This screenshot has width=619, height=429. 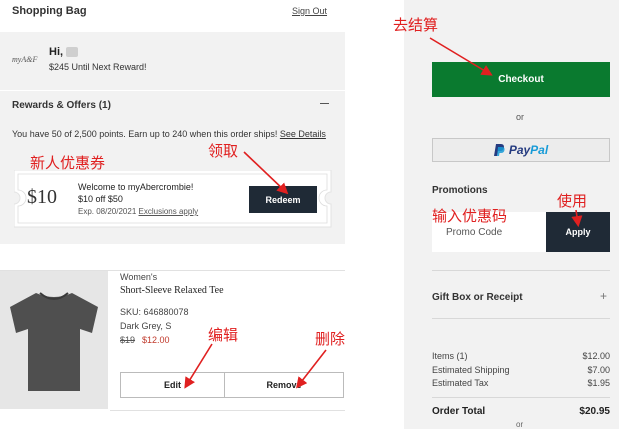 I want to click on arrow-to-redeem, so click(x=266, y=173).